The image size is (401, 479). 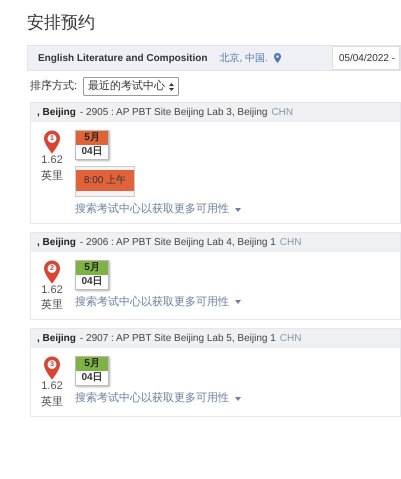 What do you see at coordinates (131, 86) in the screenshot?
I see `sort-select: 最近的考试中心` at bounding box center [131, 86].